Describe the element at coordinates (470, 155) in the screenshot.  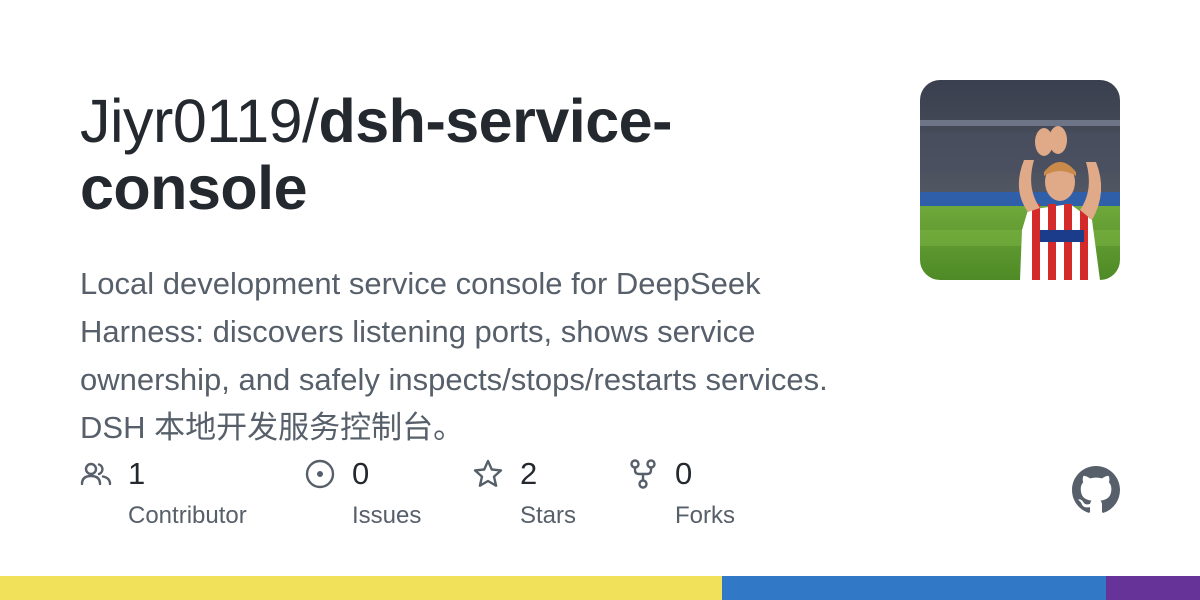
I see `repo-title: Jiyr0119/dsh-service-console` at that location.